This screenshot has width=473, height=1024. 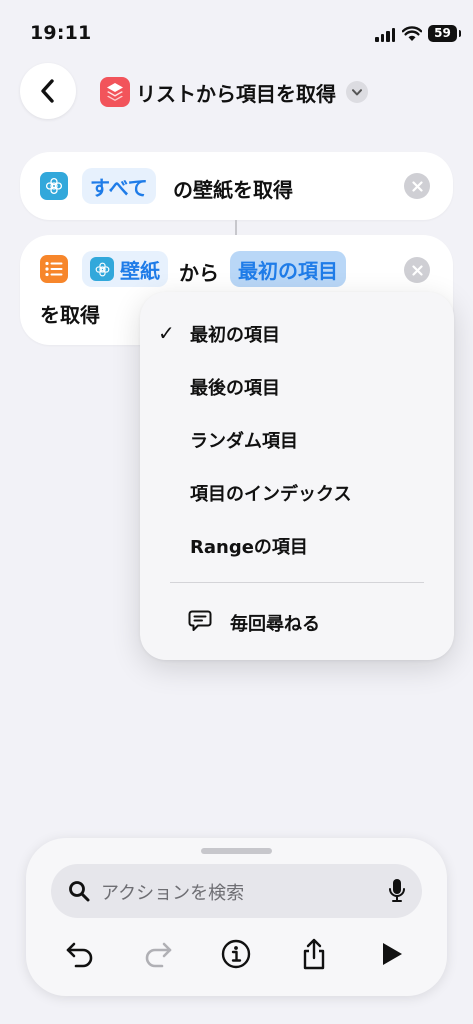 What do you see at coordinates (288, 269) in the screenshot?
I see `item-type-token: 最初の項目` at bounding box center [288, 269].